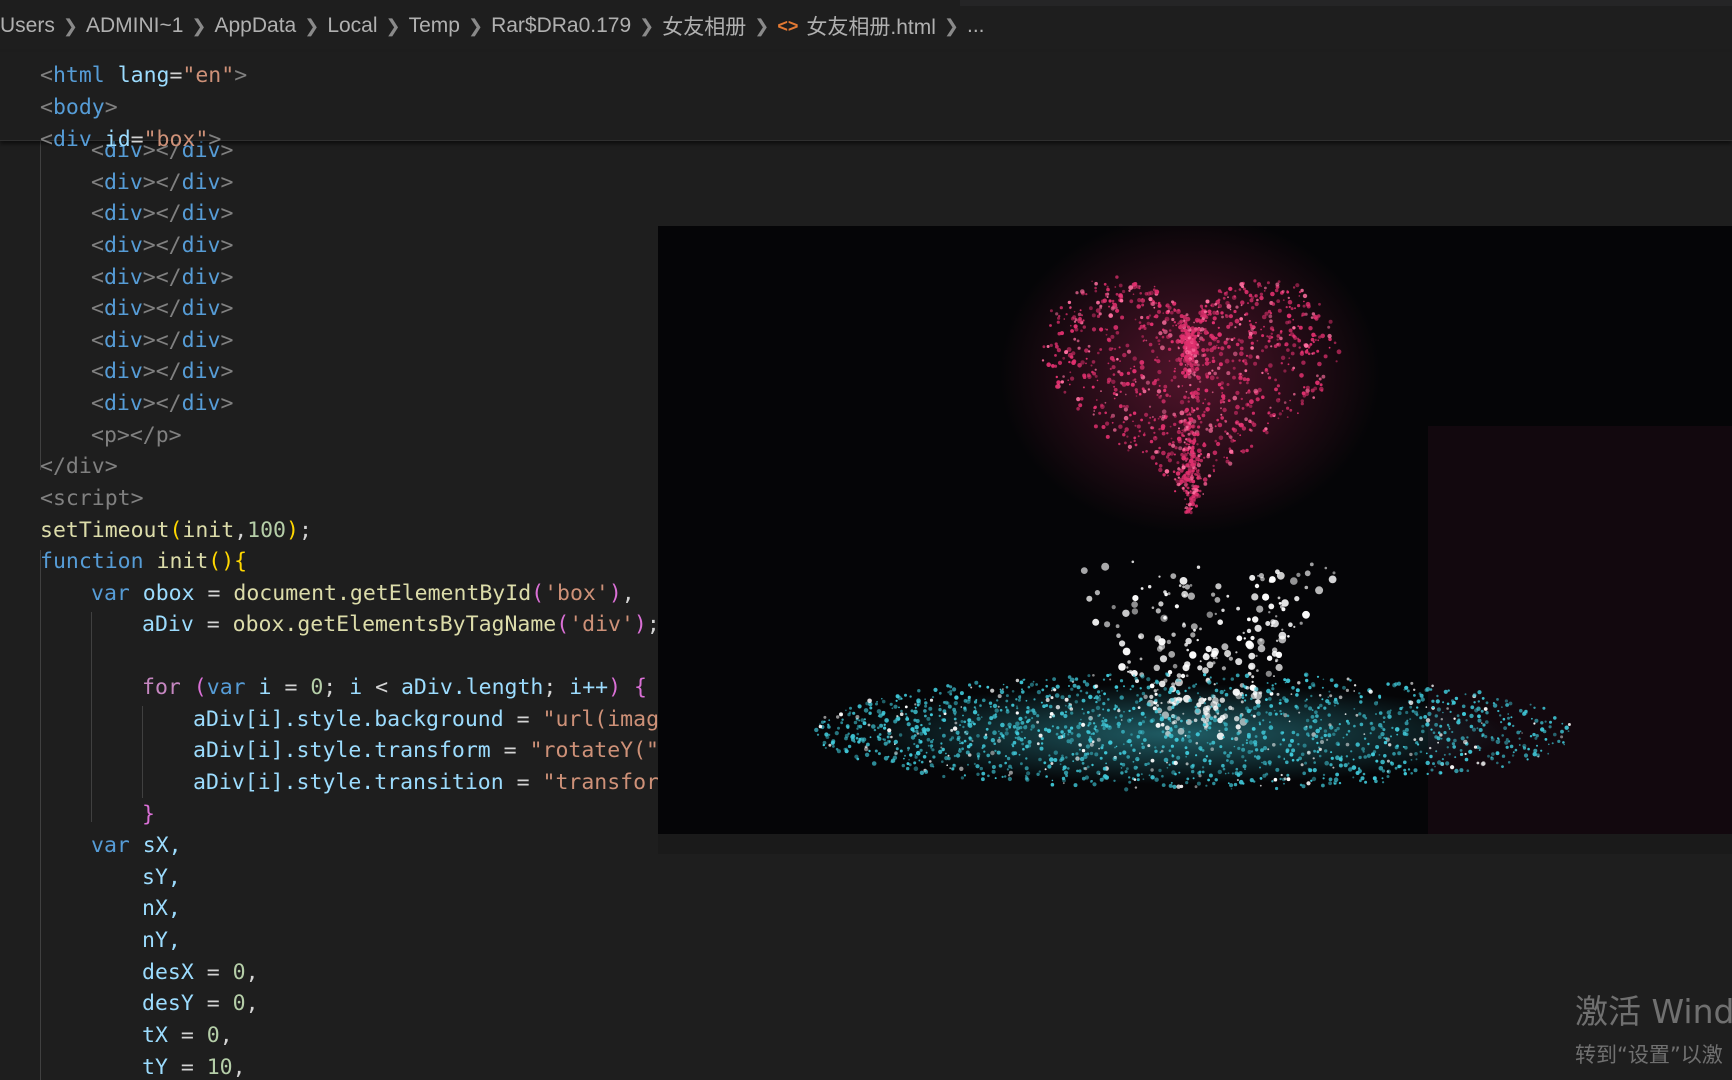 The width and height of the screenshot is (1732, 1080). Describe the element at coordinates (1195, 844) in the screenshot. I see `video-controls-strip` at that location.